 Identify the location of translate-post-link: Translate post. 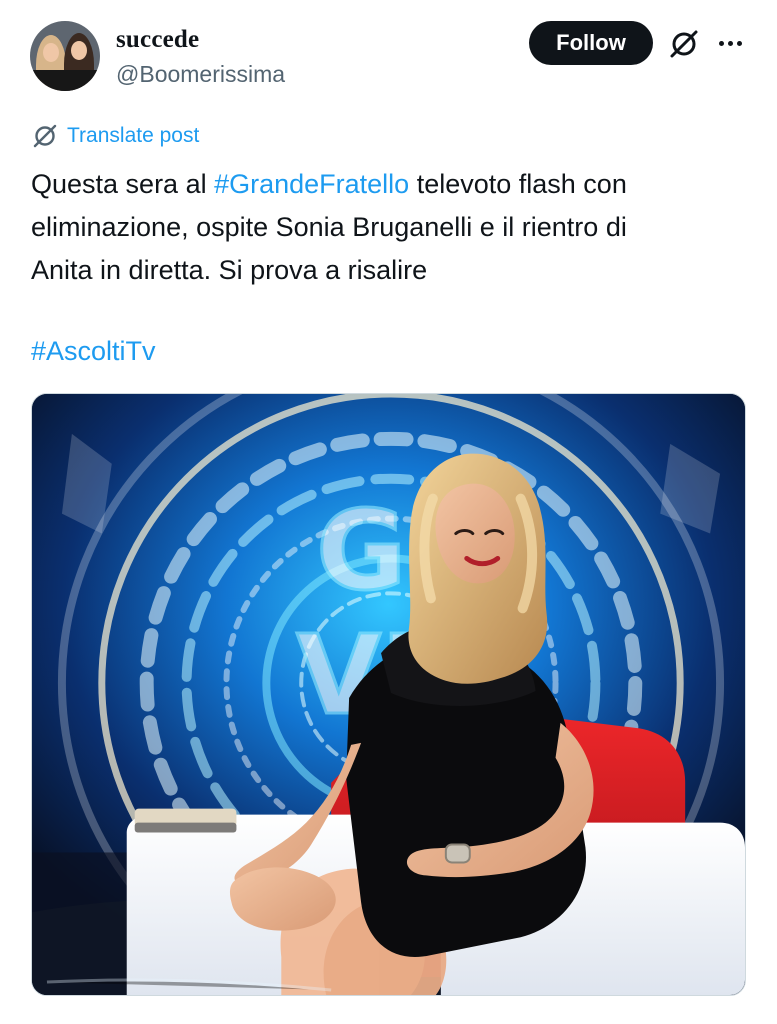
(115, 136).